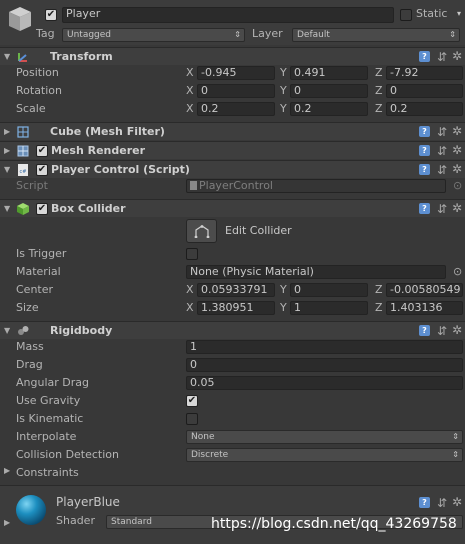 This screenshot has width=465, height=544. I want to click on rotation-y-label: Y, so click(283, 91).